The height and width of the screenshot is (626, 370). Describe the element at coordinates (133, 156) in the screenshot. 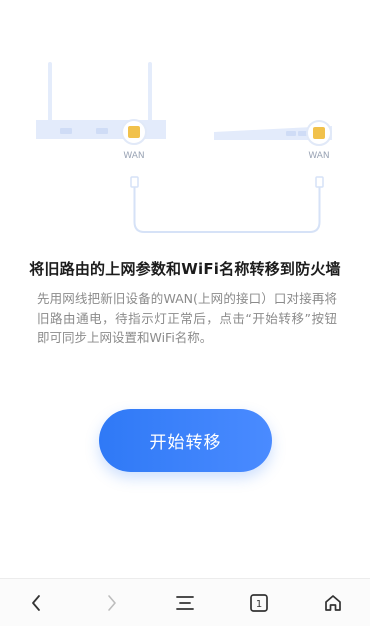

I see `left-wan-label: WAN` at that location.